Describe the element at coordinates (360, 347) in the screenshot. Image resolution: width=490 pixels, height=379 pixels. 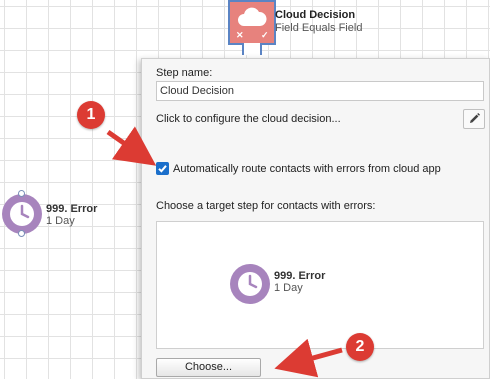
I see `annotation-badge-2: 2` at that location.